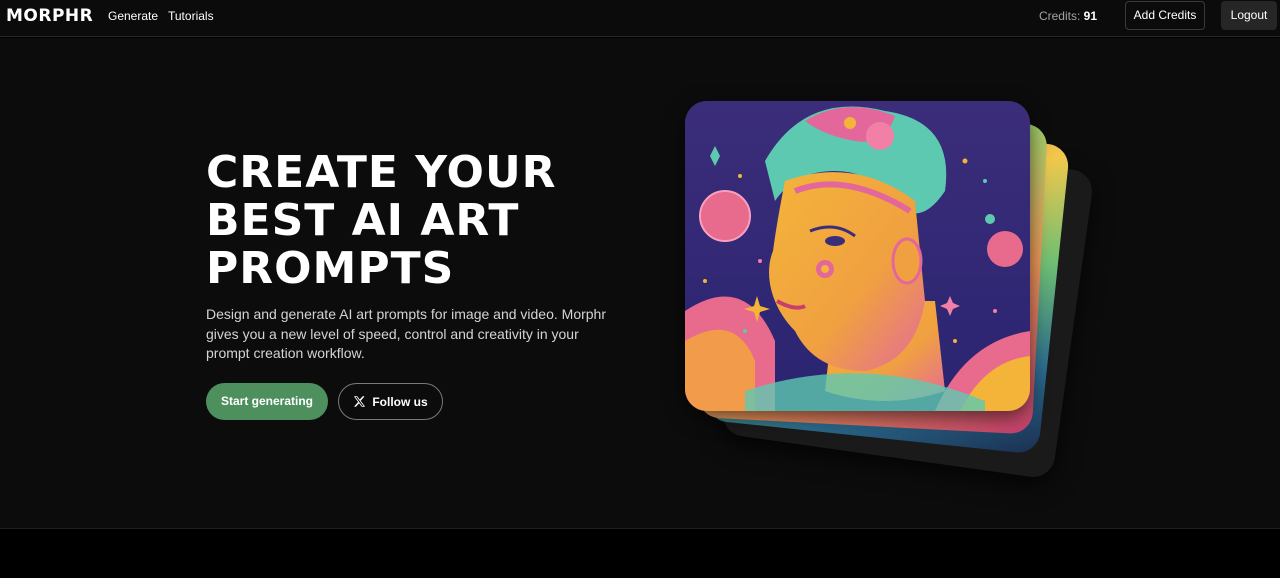  I want to click on nav-generate-link: Generate, so click(133, 16).